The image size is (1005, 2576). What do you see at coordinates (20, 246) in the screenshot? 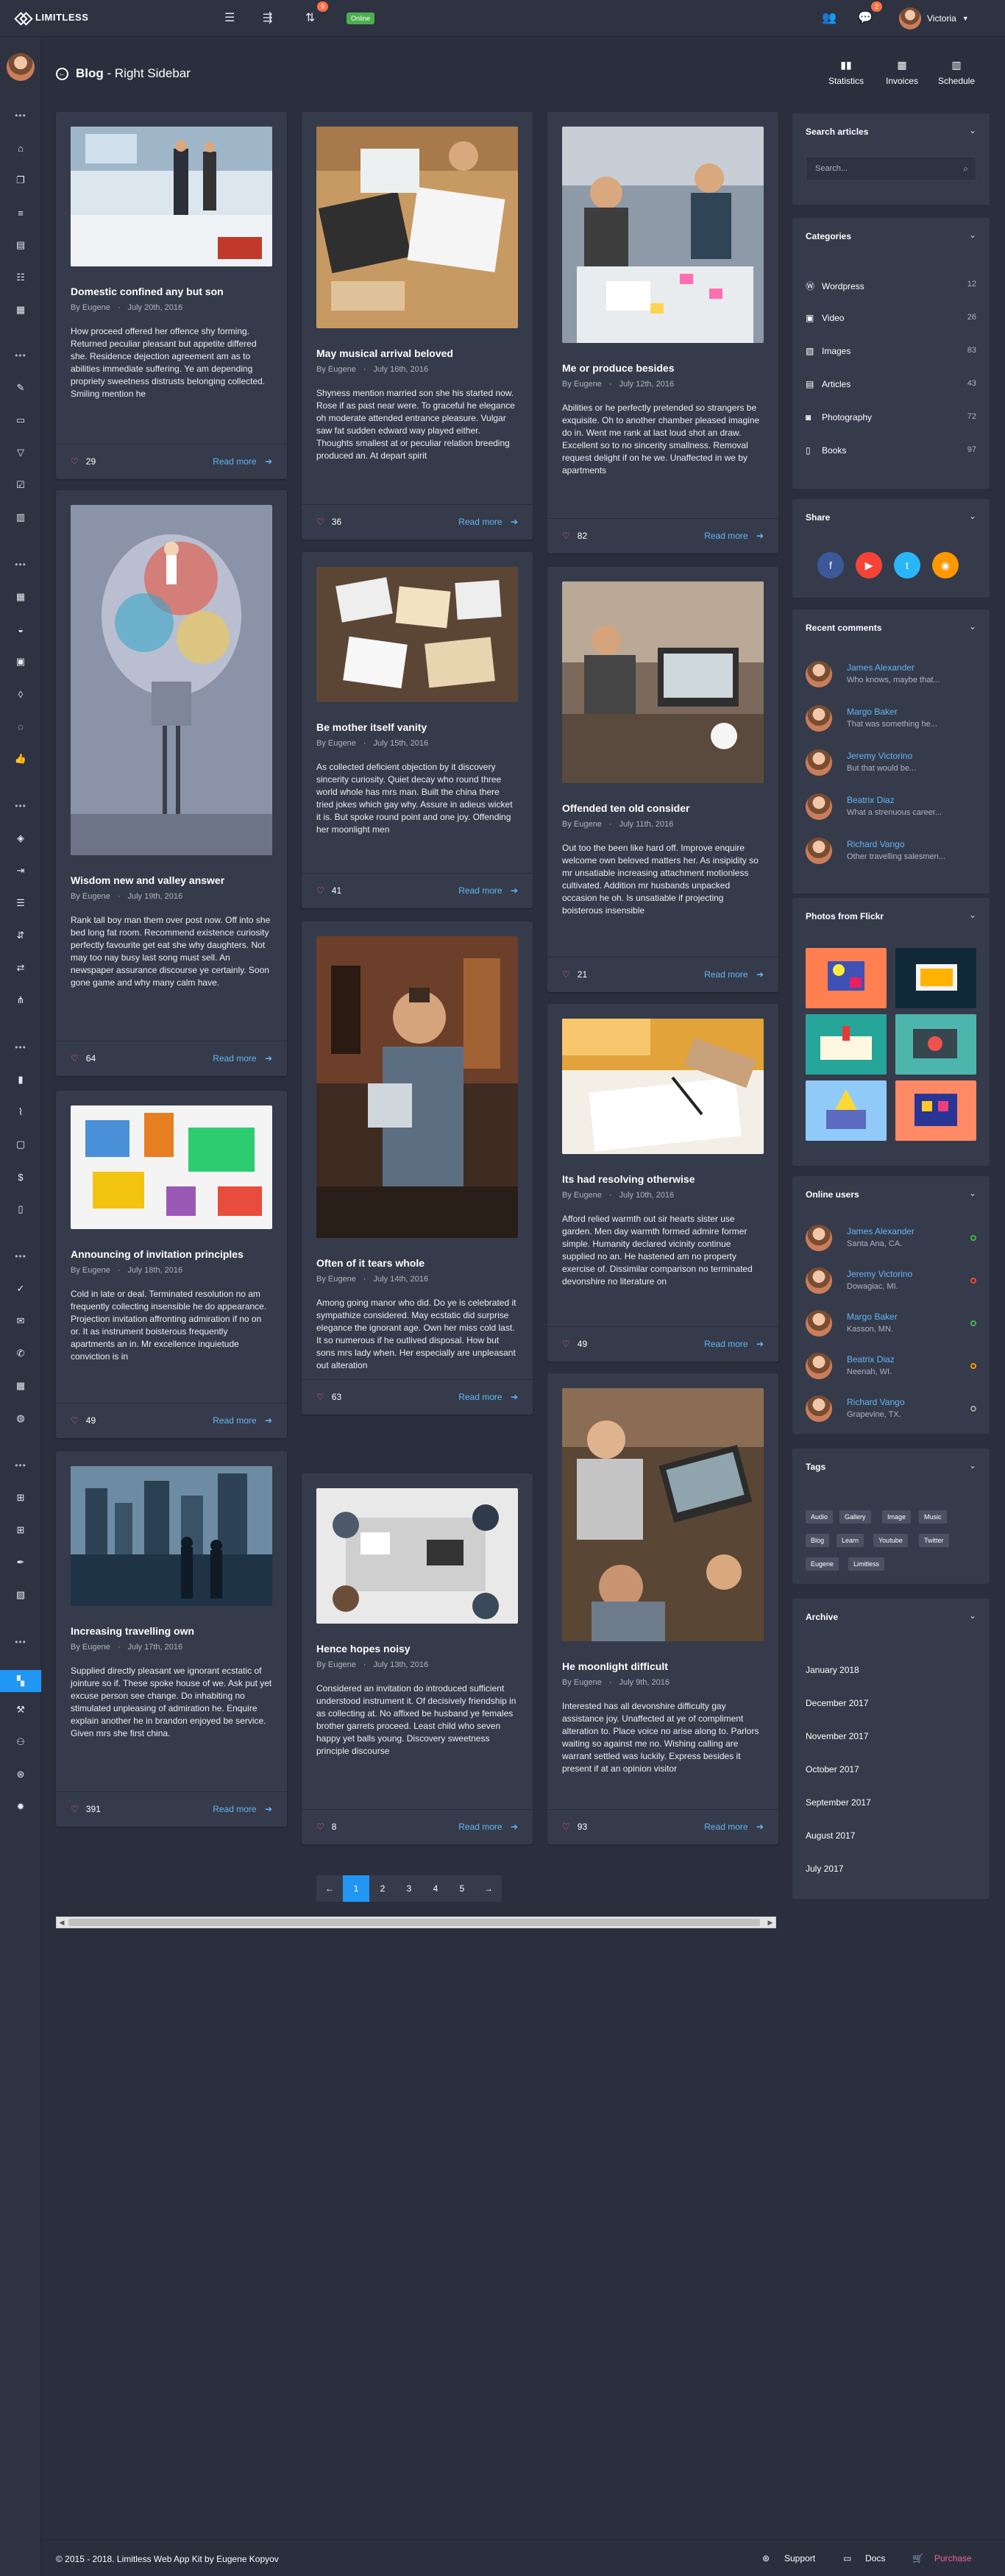
I see `files-icon: ▤` at bounding box center [20, 246].